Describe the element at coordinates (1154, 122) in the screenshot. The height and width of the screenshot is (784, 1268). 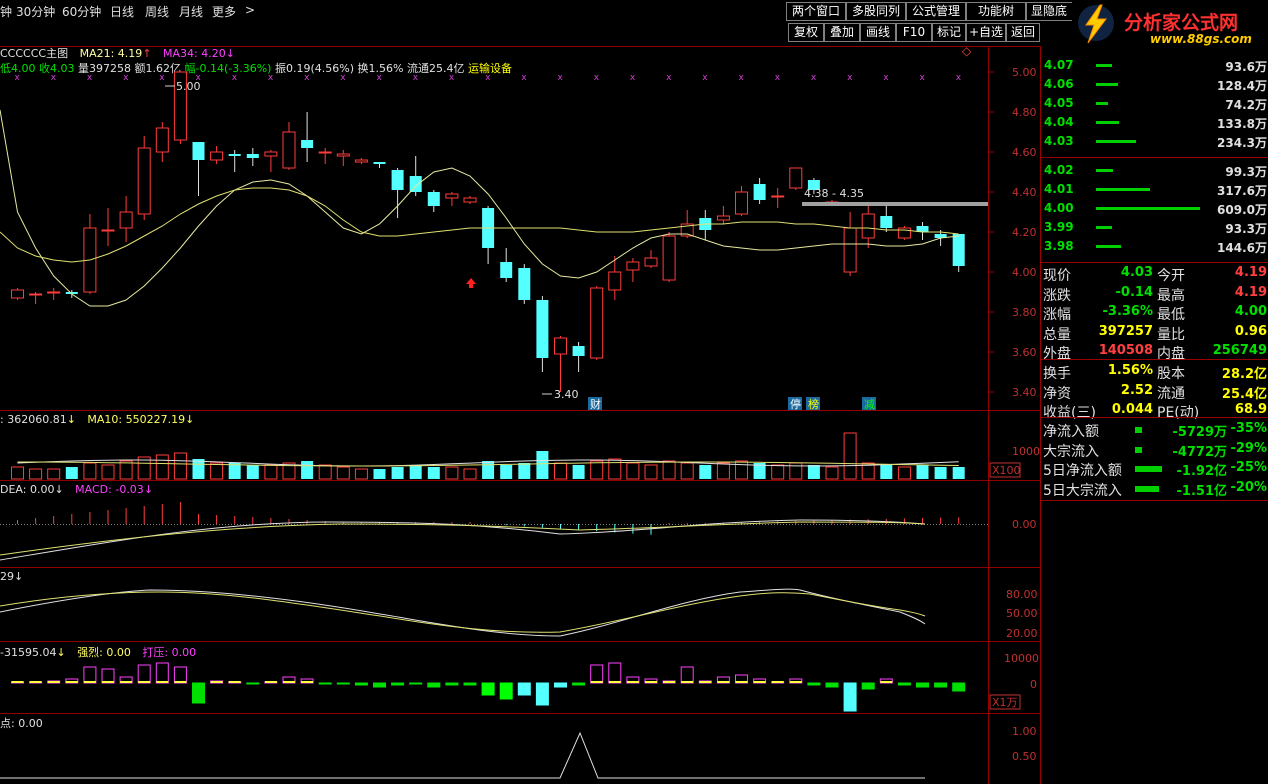
I see `orderbook-row: 4.04 133.8万` at that location.